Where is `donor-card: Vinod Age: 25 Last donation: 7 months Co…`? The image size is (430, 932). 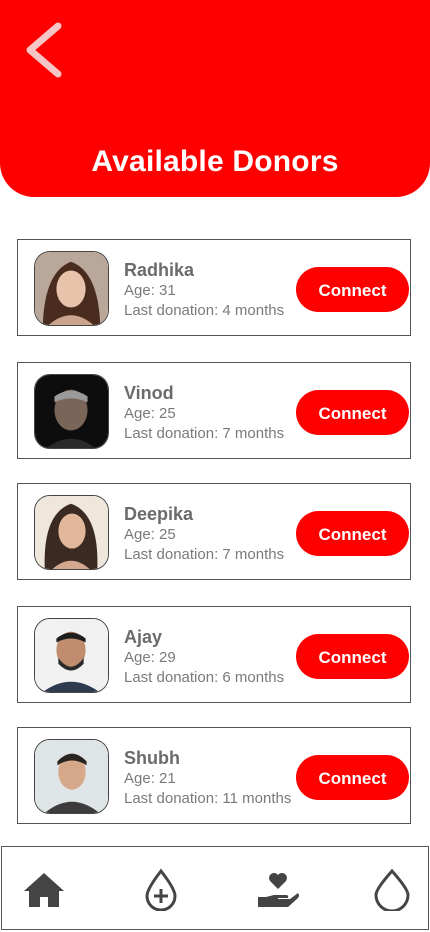
donor-card: Vinod Age: 25 Last donation: 7 months Co… is located at coordinates (214, 410).